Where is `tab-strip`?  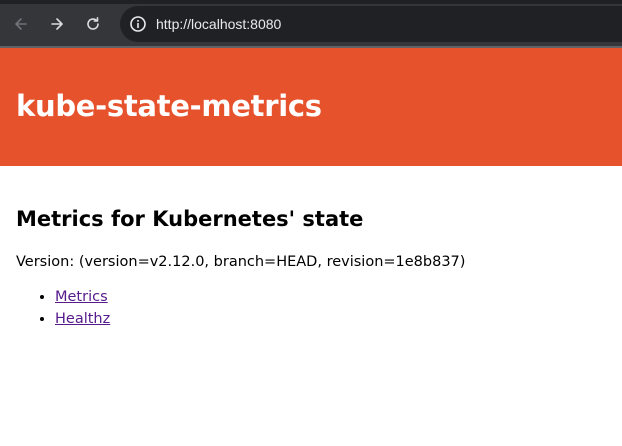 tab-strip is located at coordinates (311, 2).